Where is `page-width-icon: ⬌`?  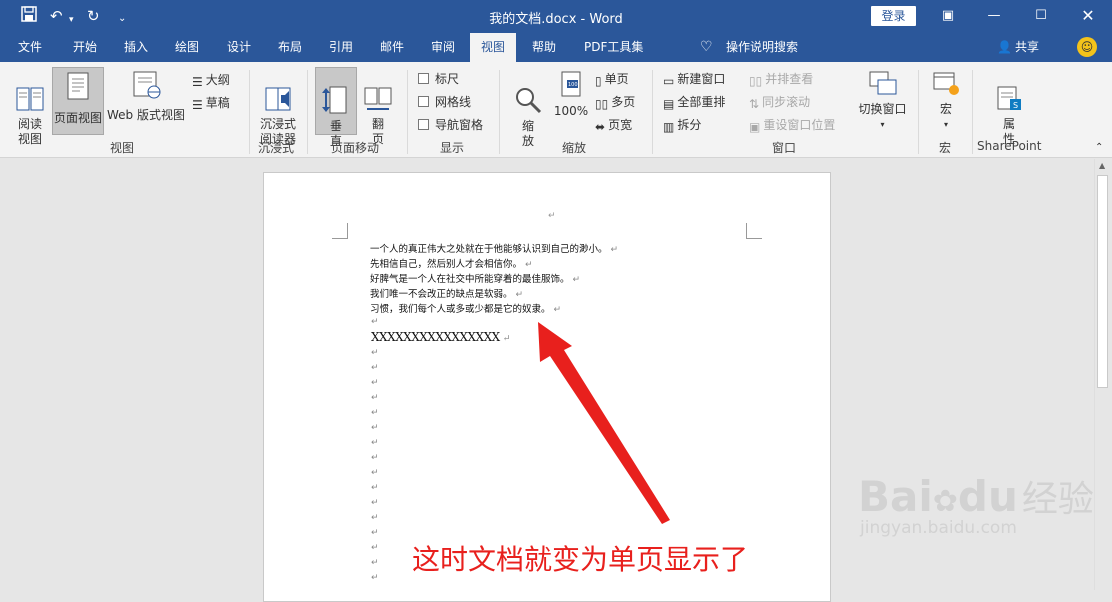 page-width-icon: ⬌ is located at coordinates (600, 127).